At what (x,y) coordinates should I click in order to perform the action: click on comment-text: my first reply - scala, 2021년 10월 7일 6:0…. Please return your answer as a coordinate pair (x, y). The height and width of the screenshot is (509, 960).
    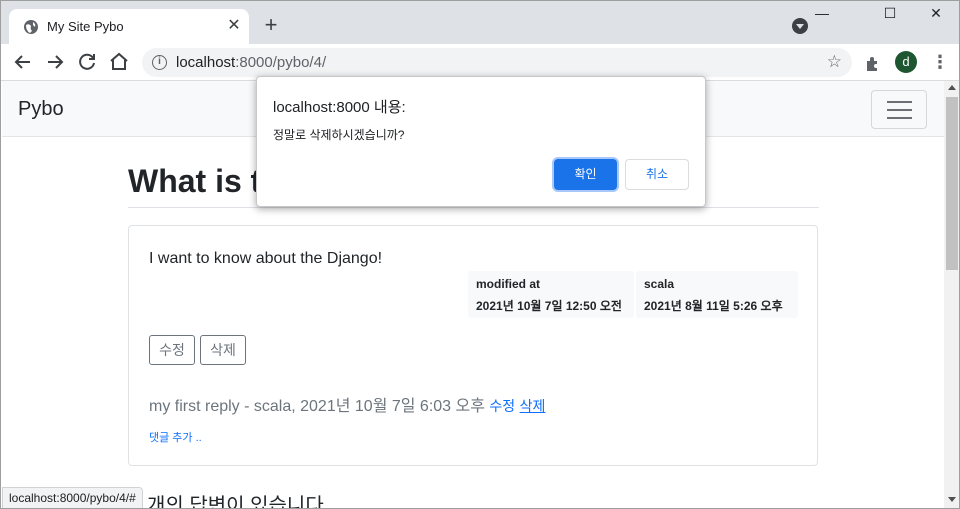
    Looking at the image, I should click on (317, 406).